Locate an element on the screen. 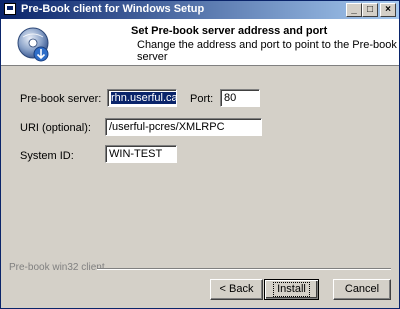 The width and height of the screenshot is (400, 309). window-title: Pre-Book client for Windows Setup is located at coordinates (113, 9).